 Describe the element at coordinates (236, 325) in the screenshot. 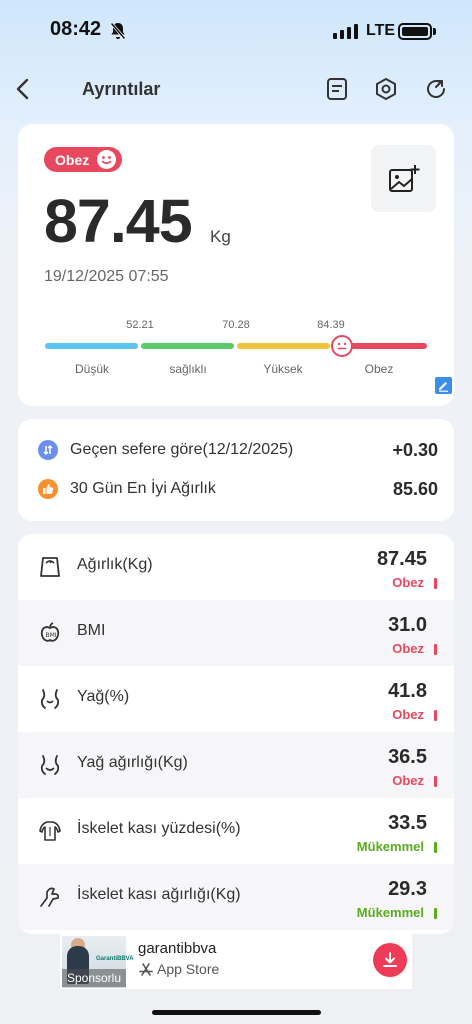

I see `threshold-mid: 70.28` at that location.